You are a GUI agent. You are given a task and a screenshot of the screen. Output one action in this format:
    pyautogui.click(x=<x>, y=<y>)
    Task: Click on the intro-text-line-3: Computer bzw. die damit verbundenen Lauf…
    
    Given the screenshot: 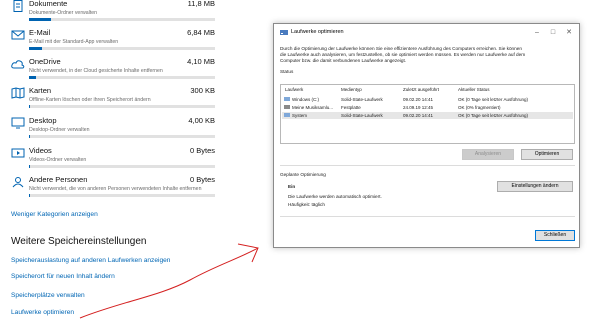 What is the action you would take?
    pyautogui.click(x=343, y=60)
    